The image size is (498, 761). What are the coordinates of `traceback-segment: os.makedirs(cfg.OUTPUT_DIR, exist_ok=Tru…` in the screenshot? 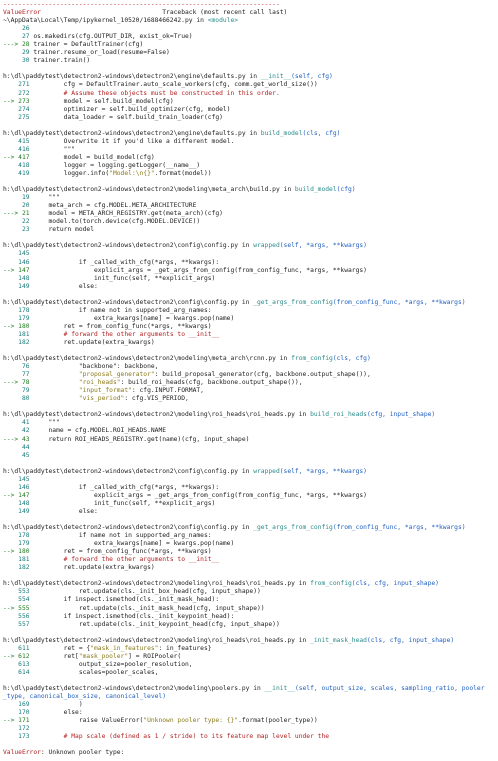 It's located at (113, 37).